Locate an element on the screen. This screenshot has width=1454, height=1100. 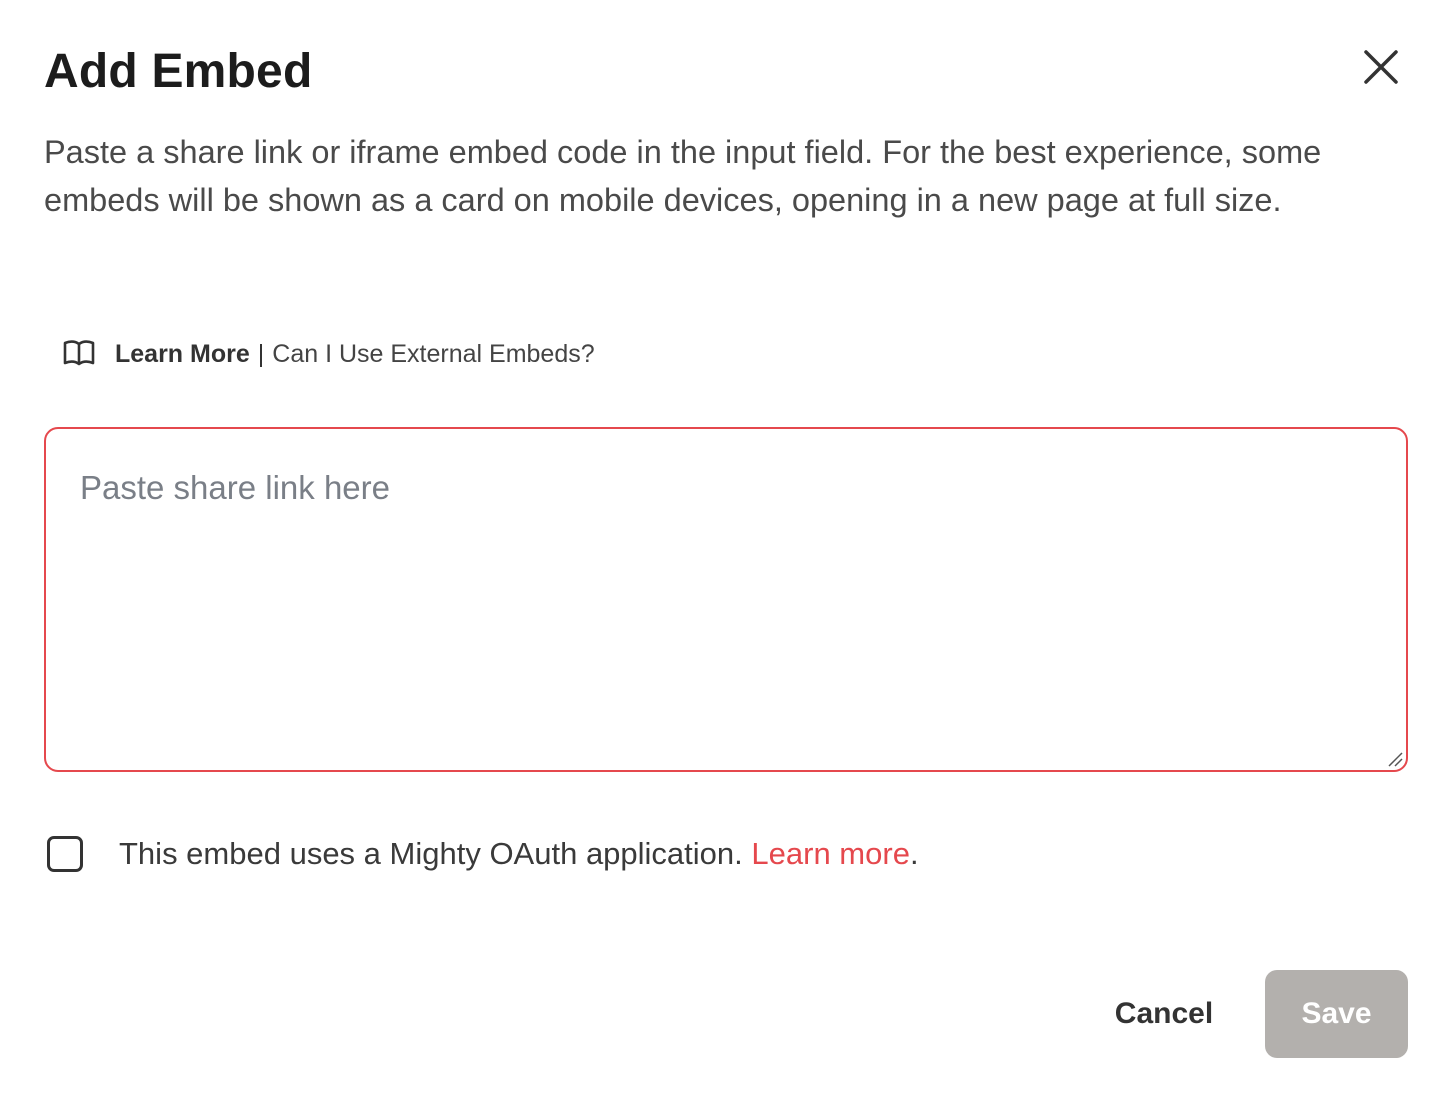
modal-title: Add Embed is located at coordinates (178, 71).